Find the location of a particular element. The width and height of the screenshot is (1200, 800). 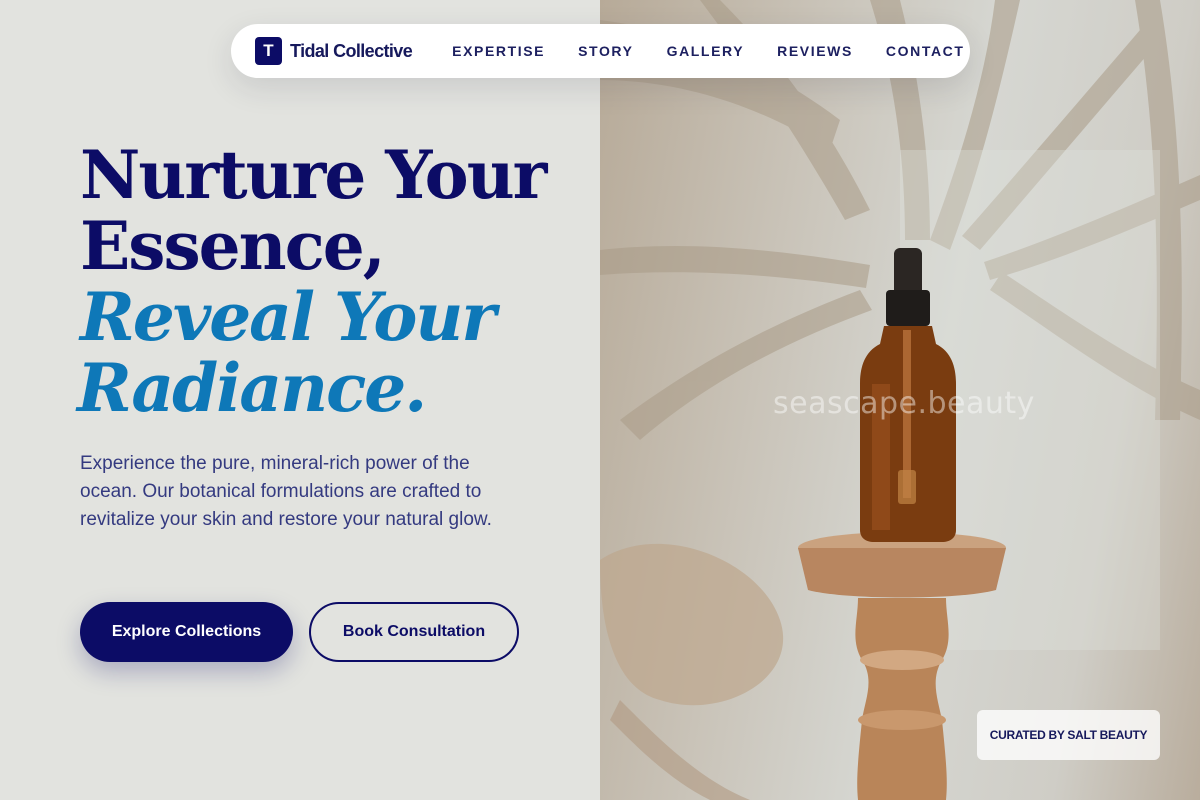

curated-badge: CURATED BY SALT BEAUTY is located at coordinates (1068, 735).